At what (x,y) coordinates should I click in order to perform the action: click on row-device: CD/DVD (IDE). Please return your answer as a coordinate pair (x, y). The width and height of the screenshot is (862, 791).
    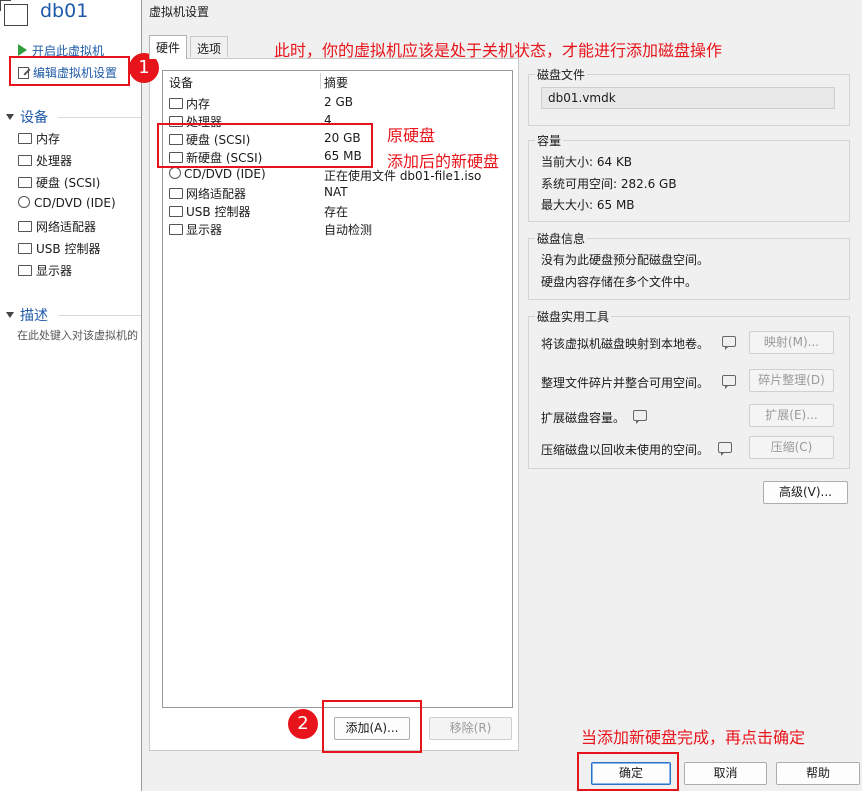
    Looking at the image, I should click on (225, 174).